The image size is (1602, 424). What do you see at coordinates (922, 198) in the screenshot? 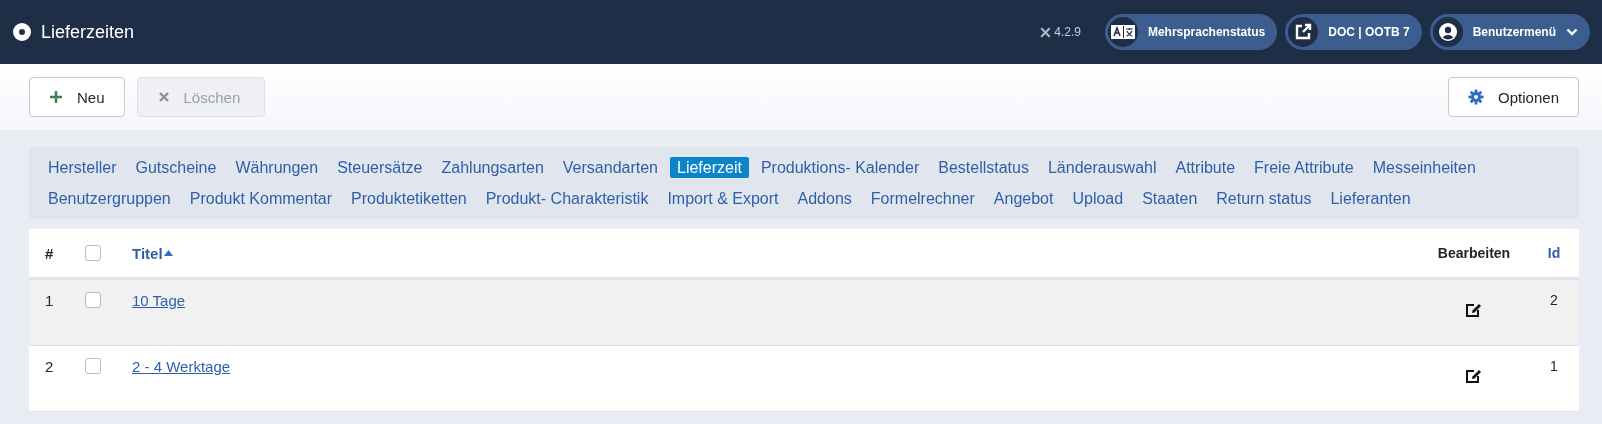
I see `submenu-link: Formelrechner` at bounding box center [922, 198].